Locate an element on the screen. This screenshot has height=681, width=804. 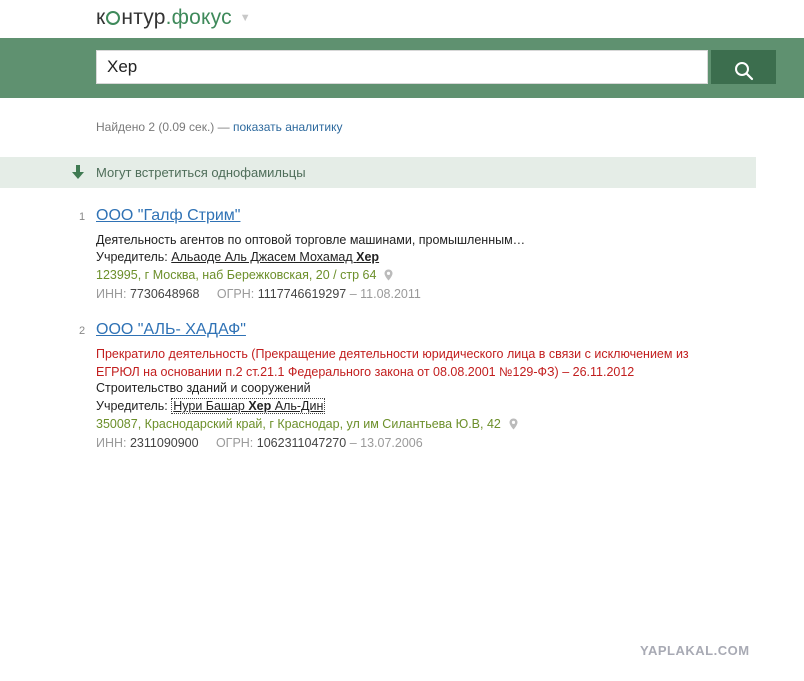
search-button is located at coordinates (743, 67).